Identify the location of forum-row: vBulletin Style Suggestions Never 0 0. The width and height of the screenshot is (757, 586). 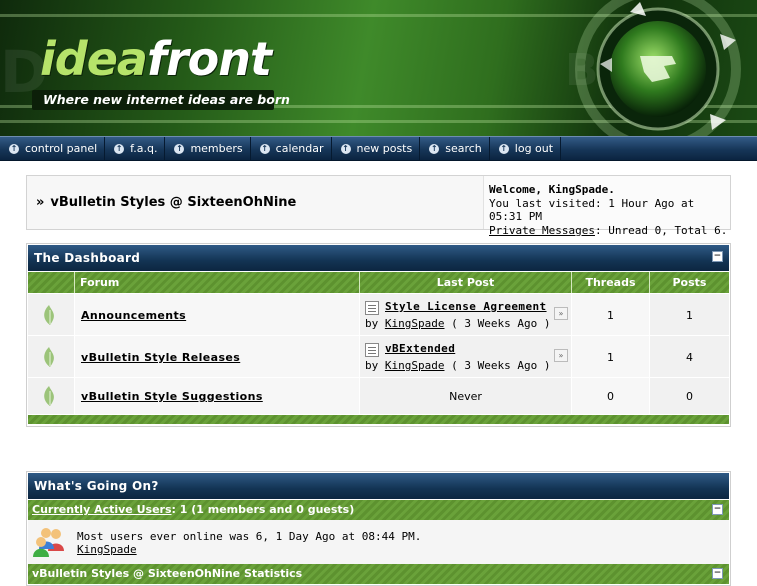
(378, 395).